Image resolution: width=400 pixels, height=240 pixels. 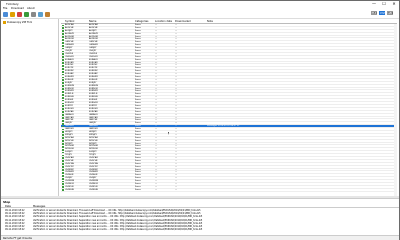 What do you see at coordinates (33, 14) in the screenshot?
I see `settings-icon` at bounding box center [33, 14].